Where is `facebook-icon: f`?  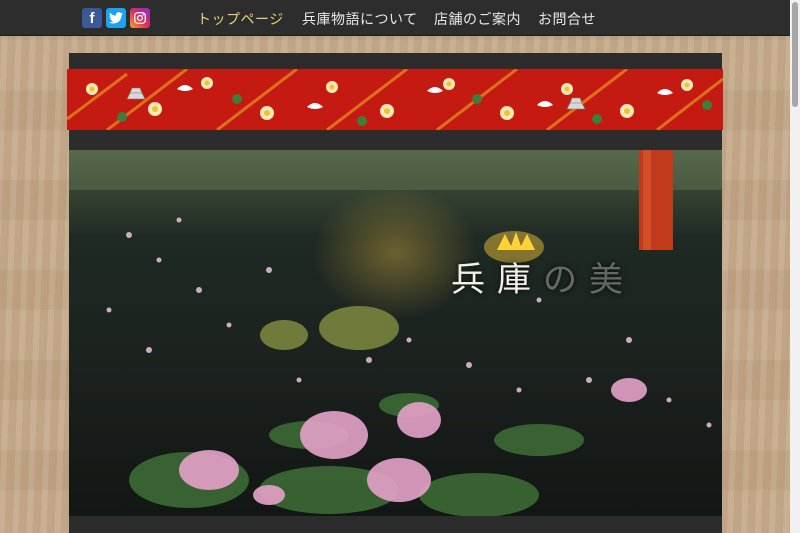
facebook-icon: f is located at coordinates (92, 18).